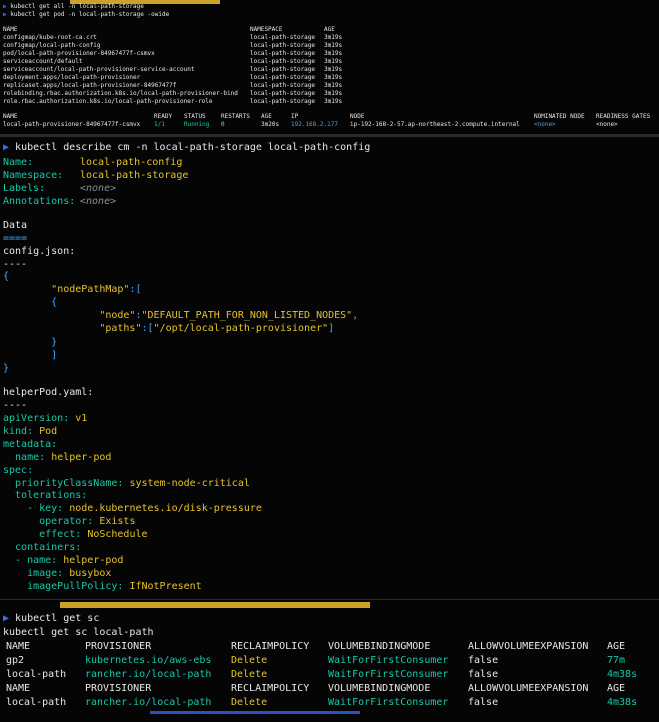 This screenshot has height=722, width=659. I want to click on json-line: "nodePathMap":[, so click(96, 290).